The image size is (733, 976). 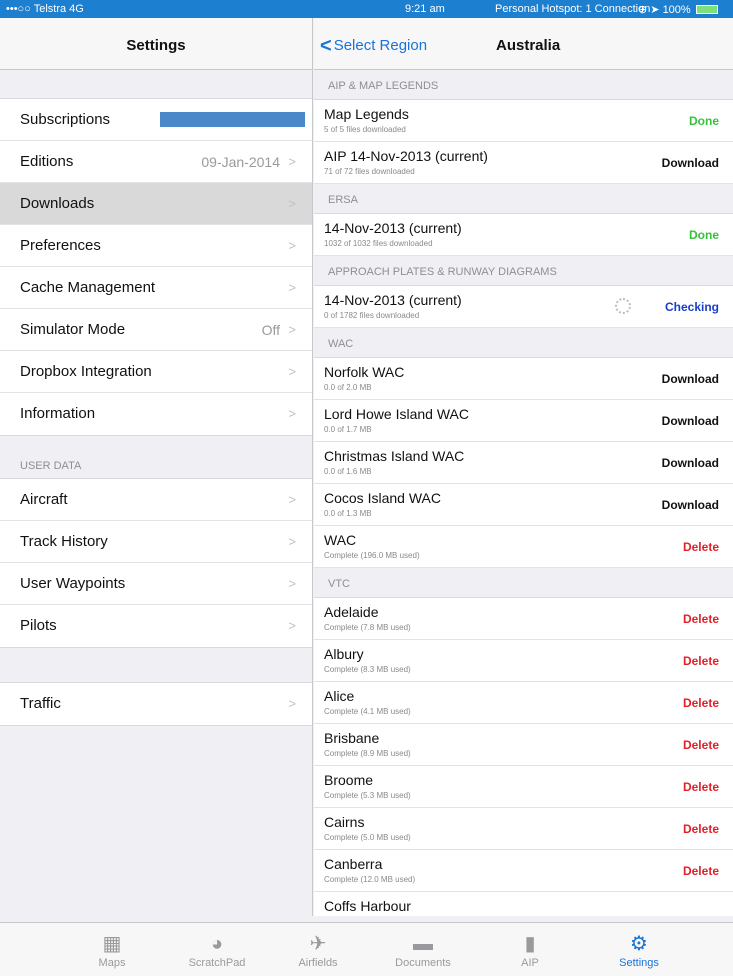 What do you see at coordinates (523, 745) in the screenshot?
I see `download-row: Brisbane Complete (8.9 MB used) Delete` at bounding box center [523, 745].